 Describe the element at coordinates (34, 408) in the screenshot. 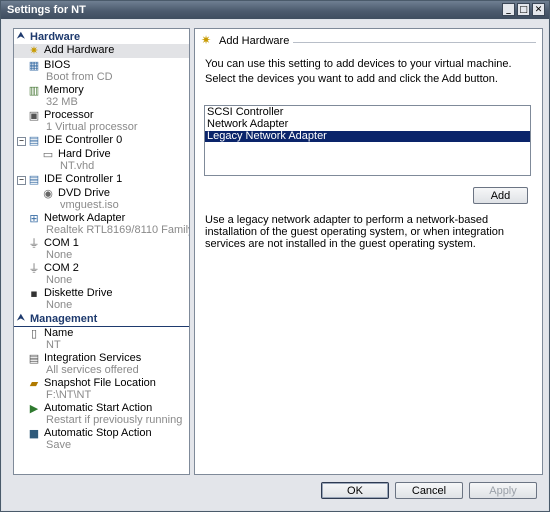

I see `start-action-icon: ▶` at that location.